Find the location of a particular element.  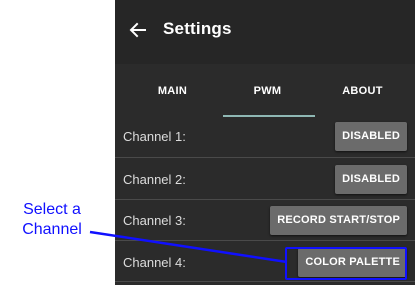

tab-bar: MAIN PWM ABOUT is located at coordinates (265, 91).